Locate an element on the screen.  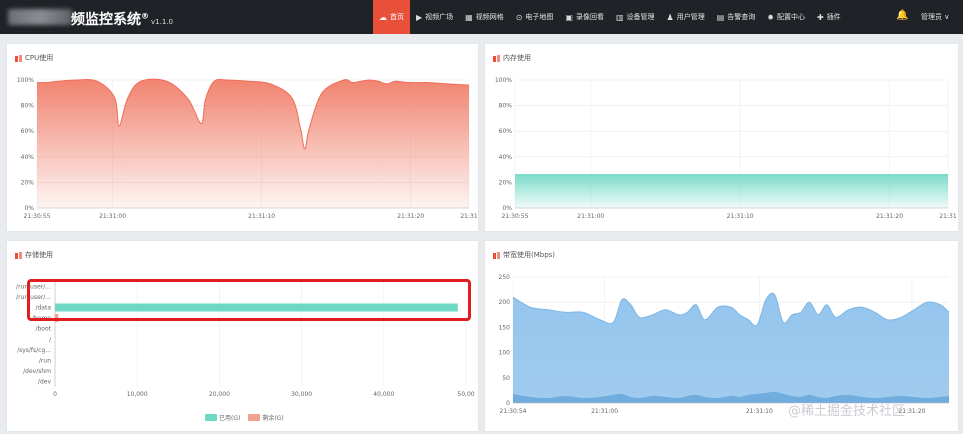
user-menu: 管理员 ∨ is located at coordinates (935, 17).